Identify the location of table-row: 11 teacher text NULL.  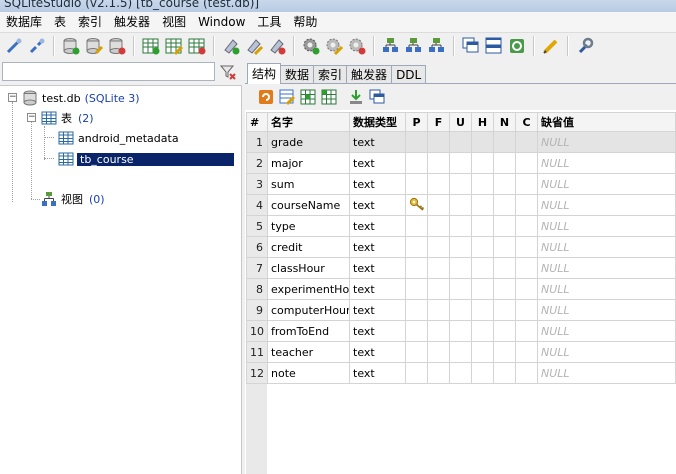
(461, 352).